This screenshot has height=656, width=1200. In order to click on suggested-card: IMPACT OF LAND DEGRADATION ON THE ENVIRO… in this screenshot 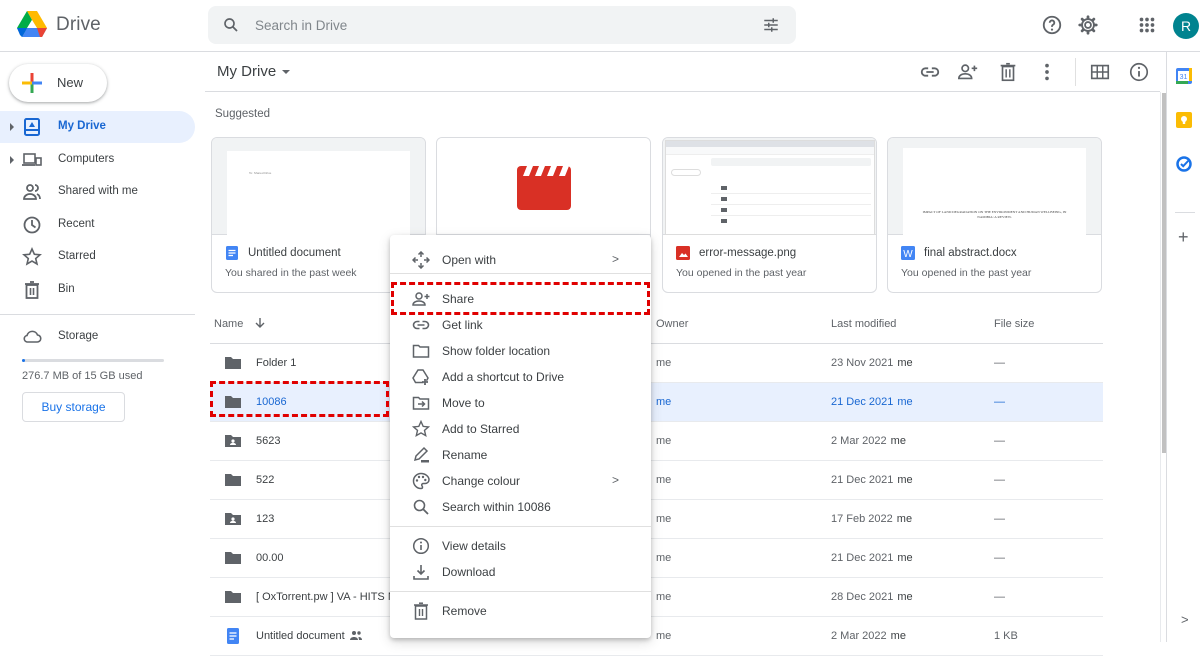, I will do `click(994, 215)`.